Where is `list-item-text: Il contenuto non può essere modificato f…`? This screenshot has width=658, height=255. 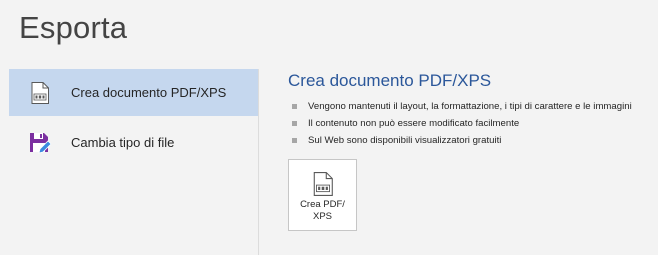 list-item-text: Il contenuto non può essere modificato f… is located at coordinates (414, 123).